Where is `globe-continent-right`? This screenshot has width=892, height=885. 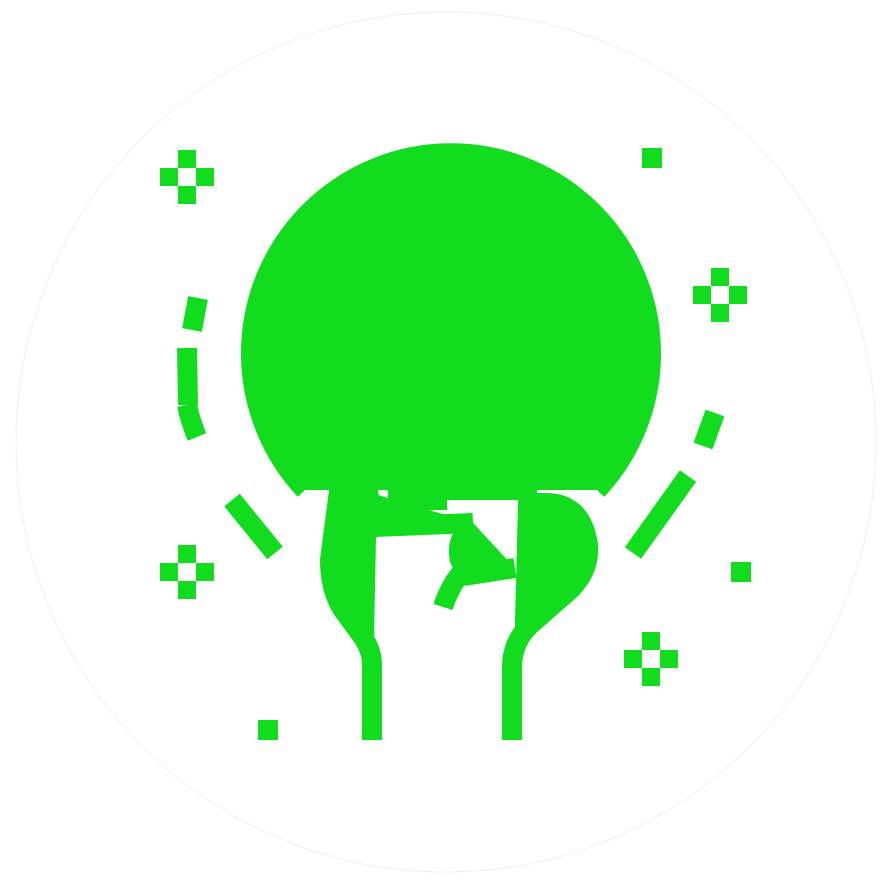 globe-continent-right is located at coordinates (571, 317).